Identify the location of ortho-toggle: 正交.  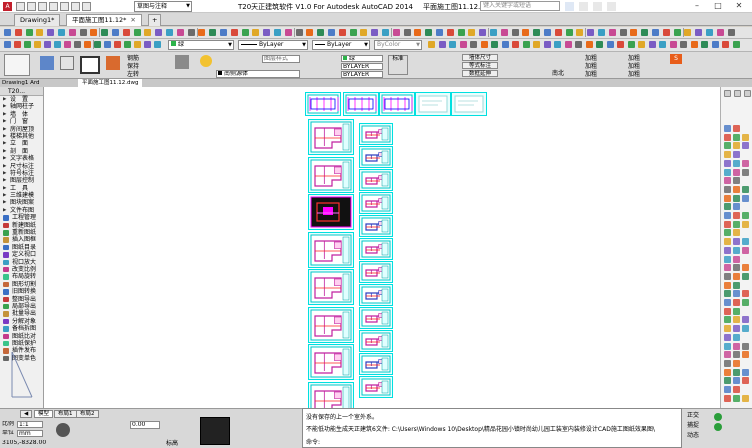
(693, 415).